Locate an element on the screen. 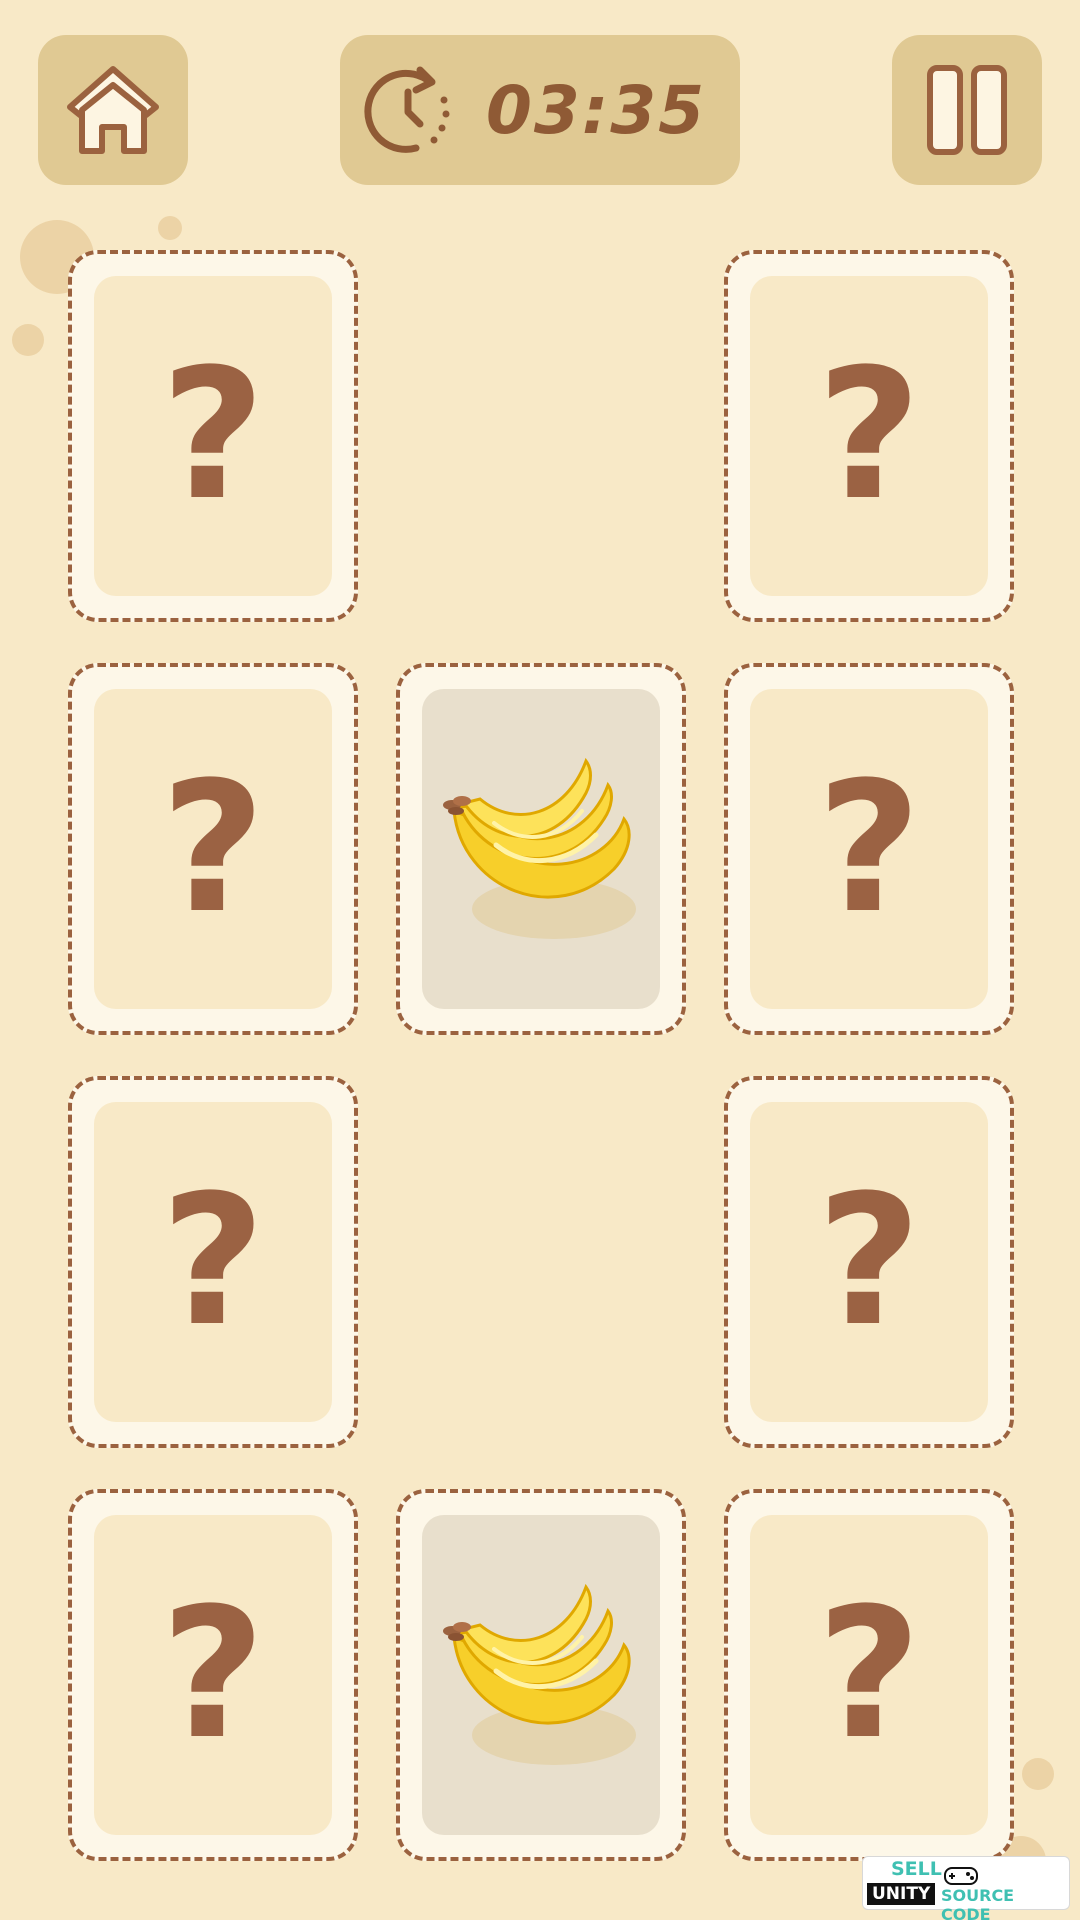  pause-icon is located at coordinates (967, 110).